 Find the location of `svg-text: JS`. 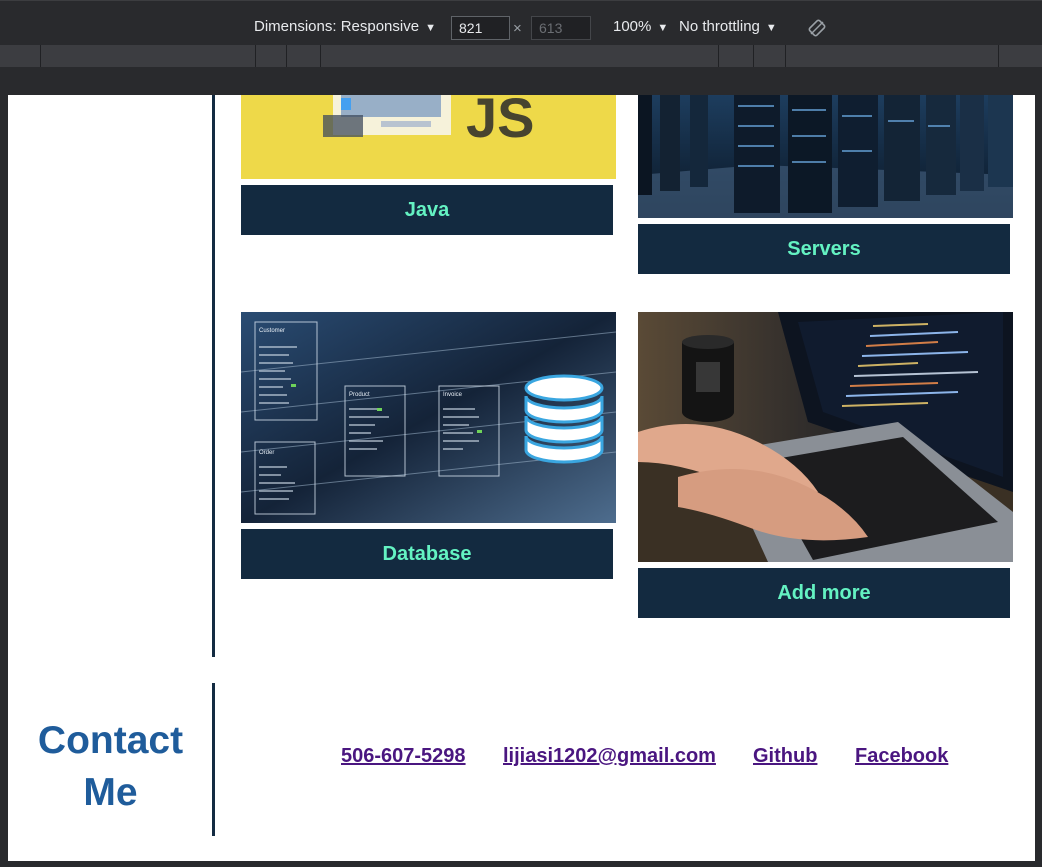

svg-text: JS is located at coordinates (500, 122).